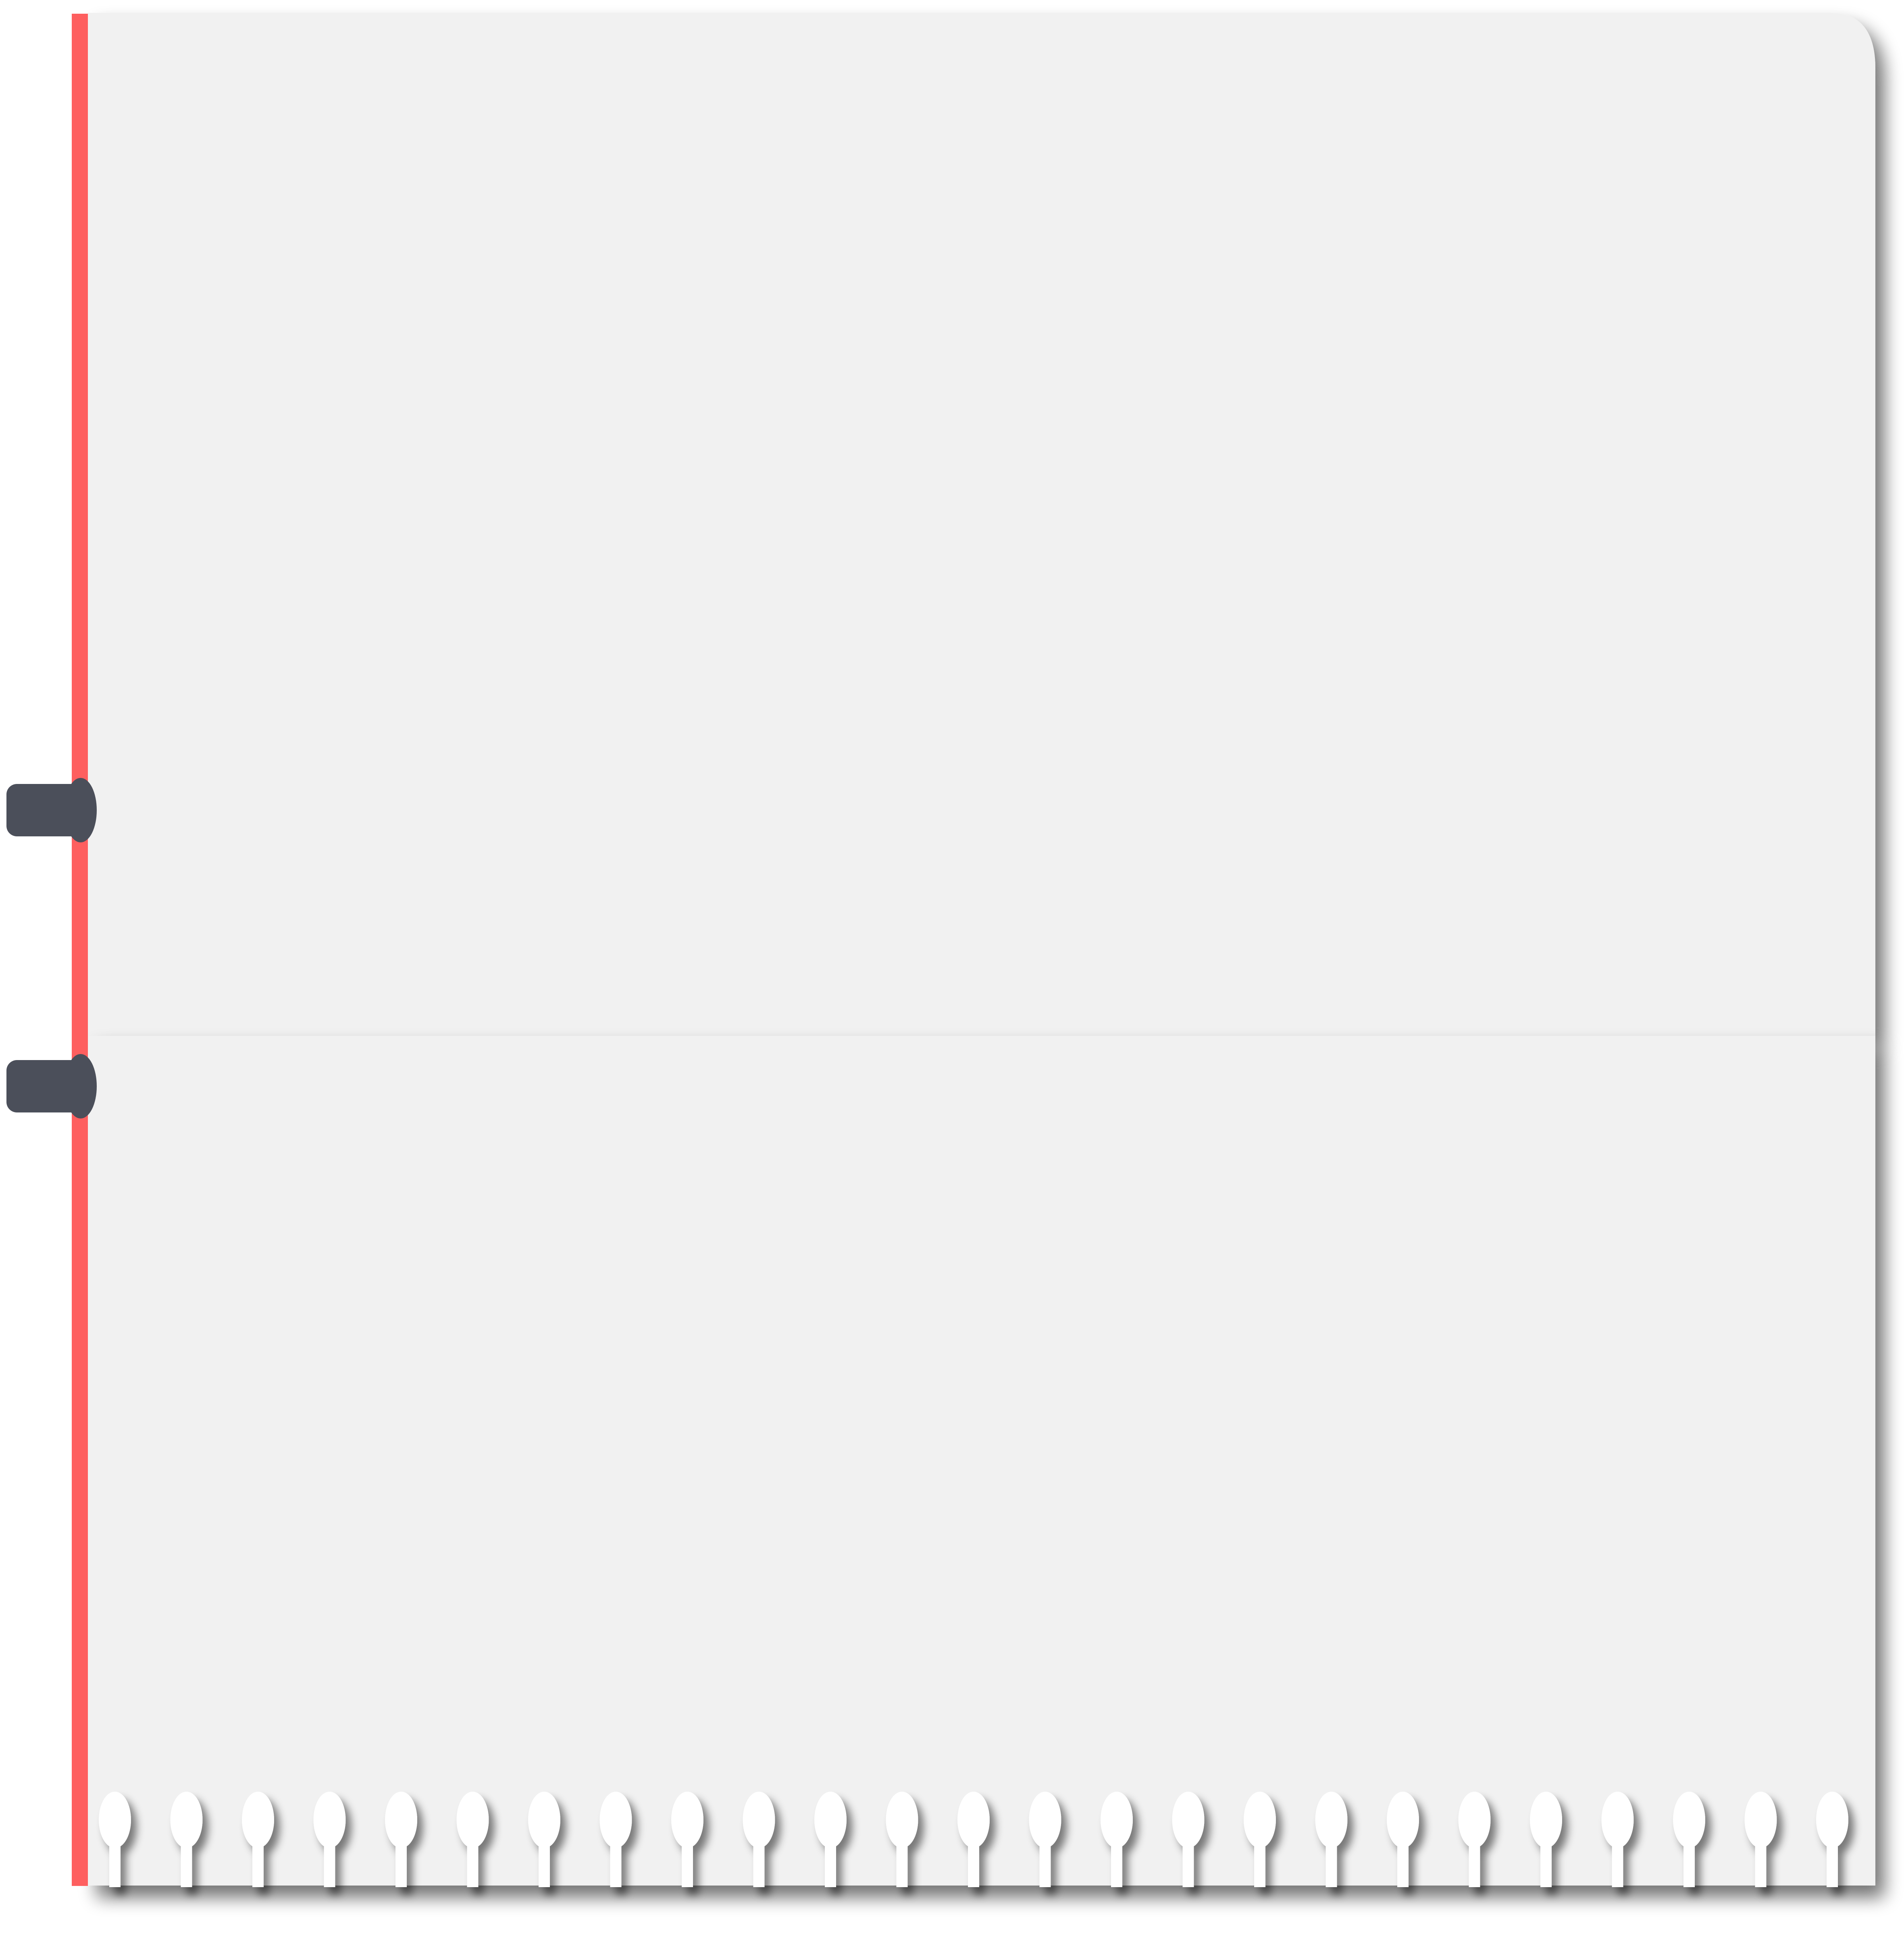 The image size is (1904, 1946). What do you see at coordinates (80, 950) in the screenshot?
I see `margin-line` at bounding box center [80, 950].